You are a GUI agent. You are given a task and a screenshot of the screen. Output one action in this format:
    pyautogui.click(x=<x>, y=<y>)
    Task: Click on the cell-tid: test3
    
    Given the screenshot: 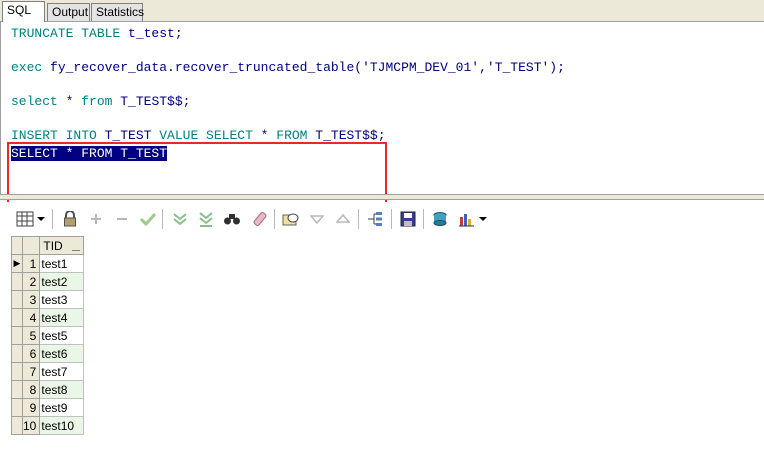 What is the action you would take?
    pyautogui.click(x=62, y=299)
    